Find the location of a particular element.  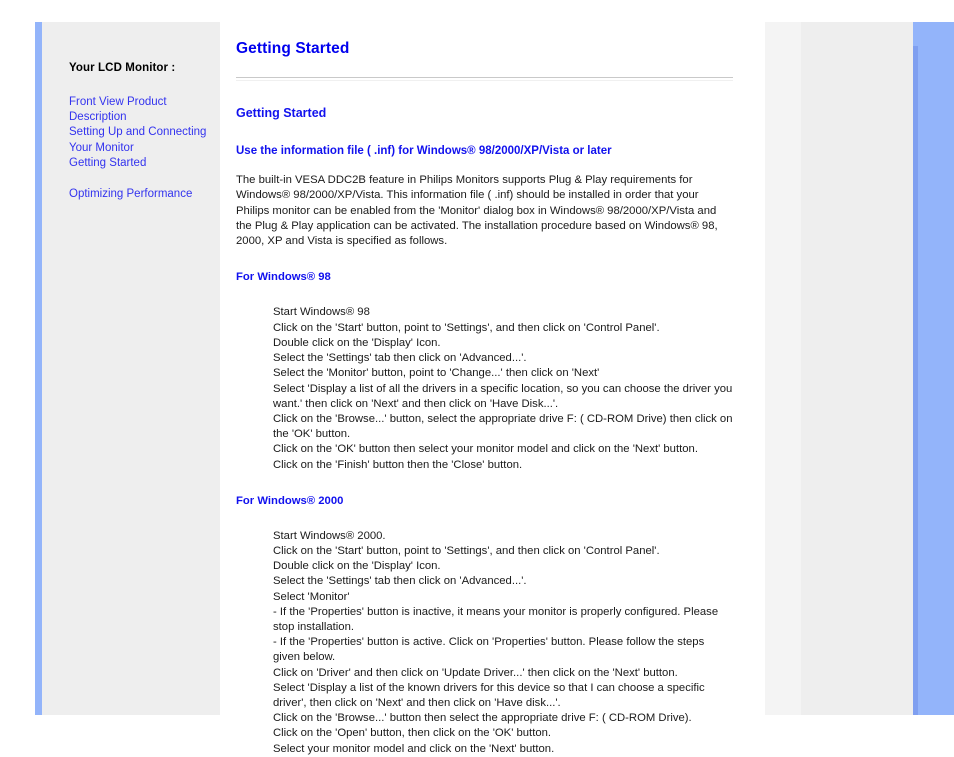

sidebar-link-optimizing-performance: Optimizing Performance is located at coordinates (140, 194).